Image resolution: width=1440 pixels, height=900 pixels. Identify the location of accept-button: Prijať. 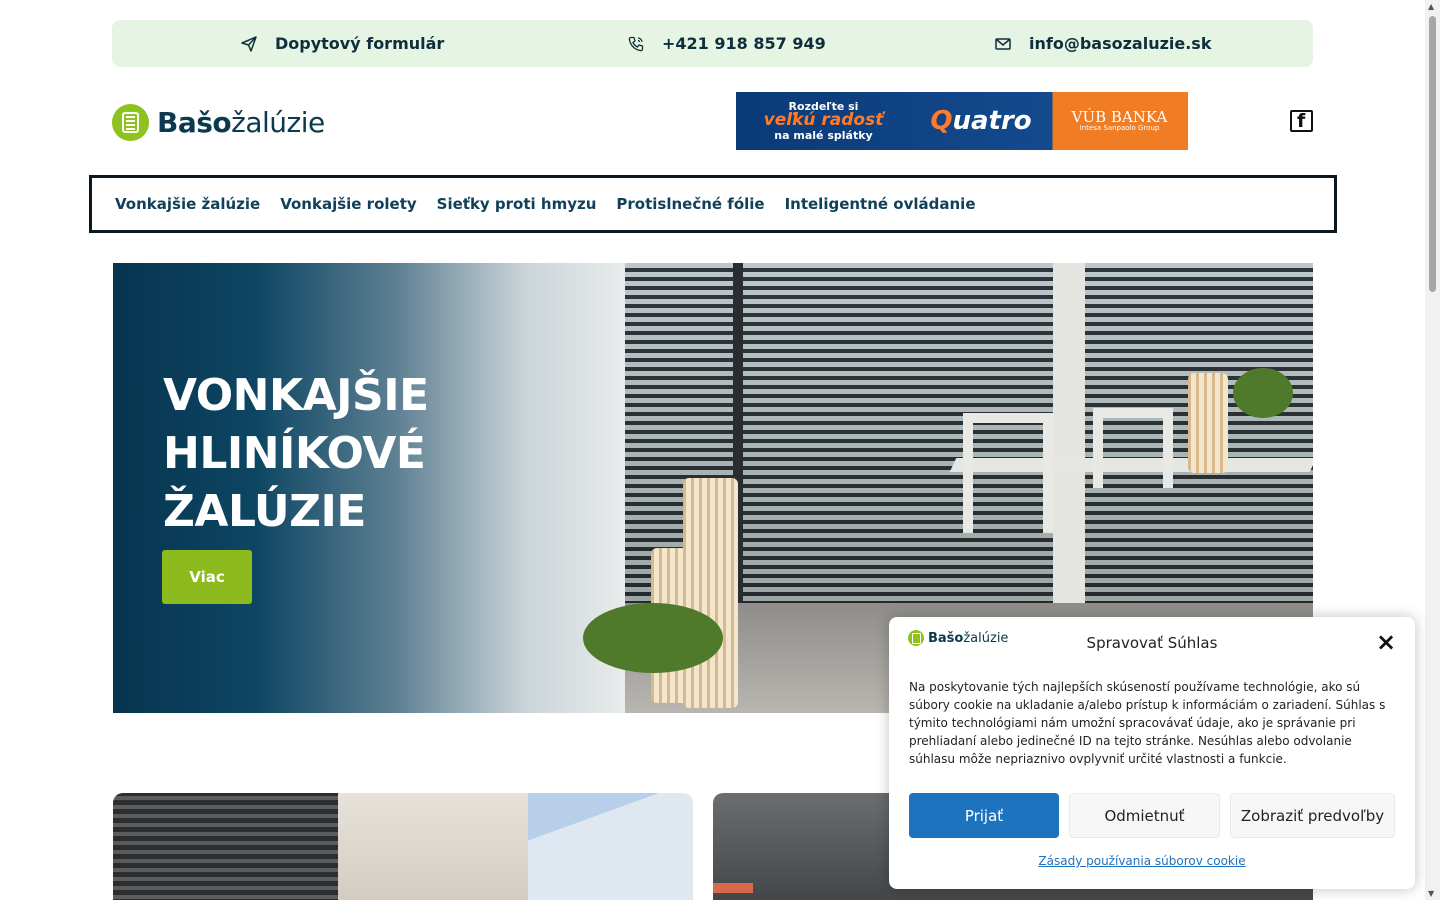
(984, 815).